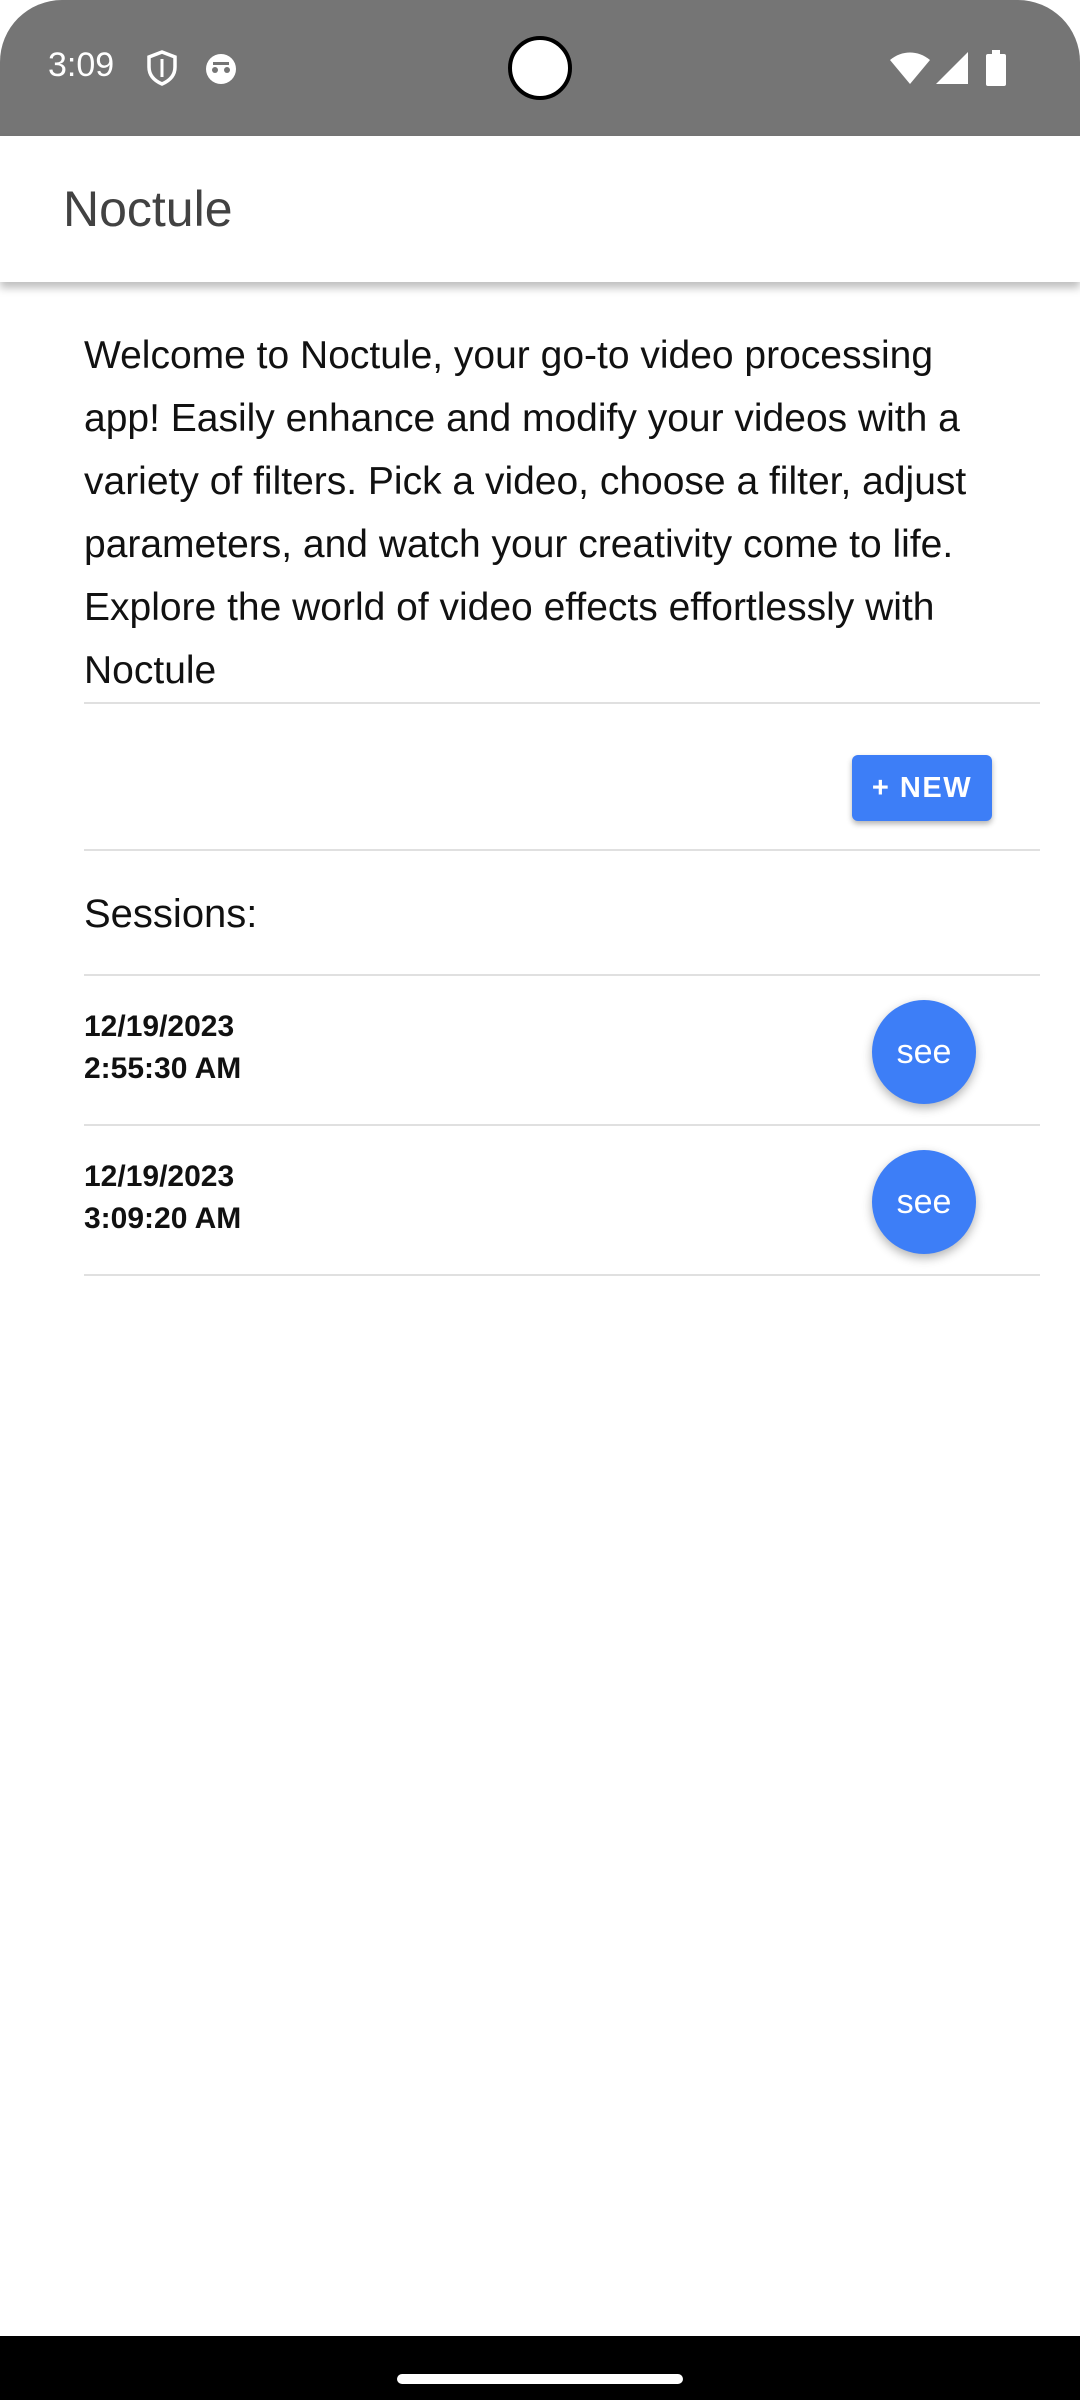  What do you see at coordinates (540, 2368) in the screenshot?
I see `navigation-bar` at bounding box center [540, 2368].